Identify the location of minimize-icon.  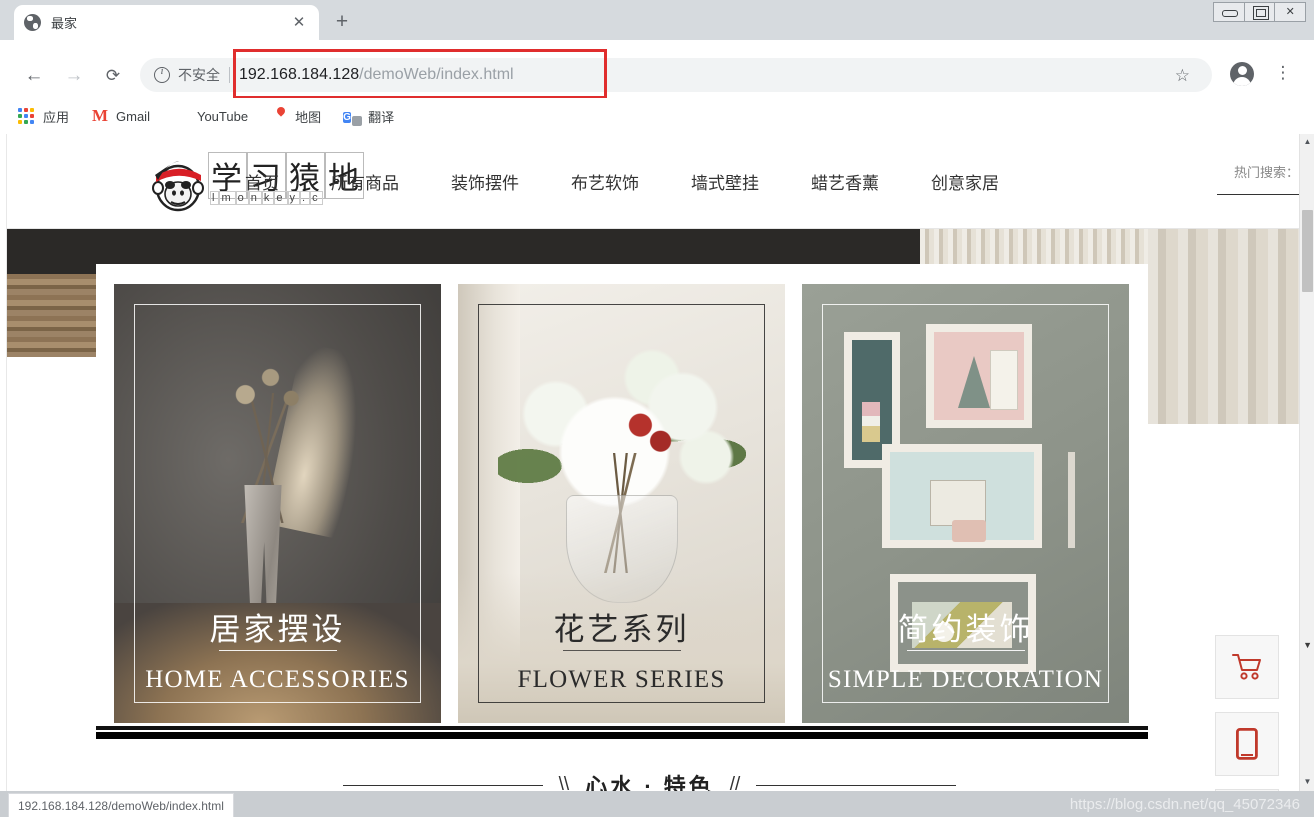
(1229, 12).